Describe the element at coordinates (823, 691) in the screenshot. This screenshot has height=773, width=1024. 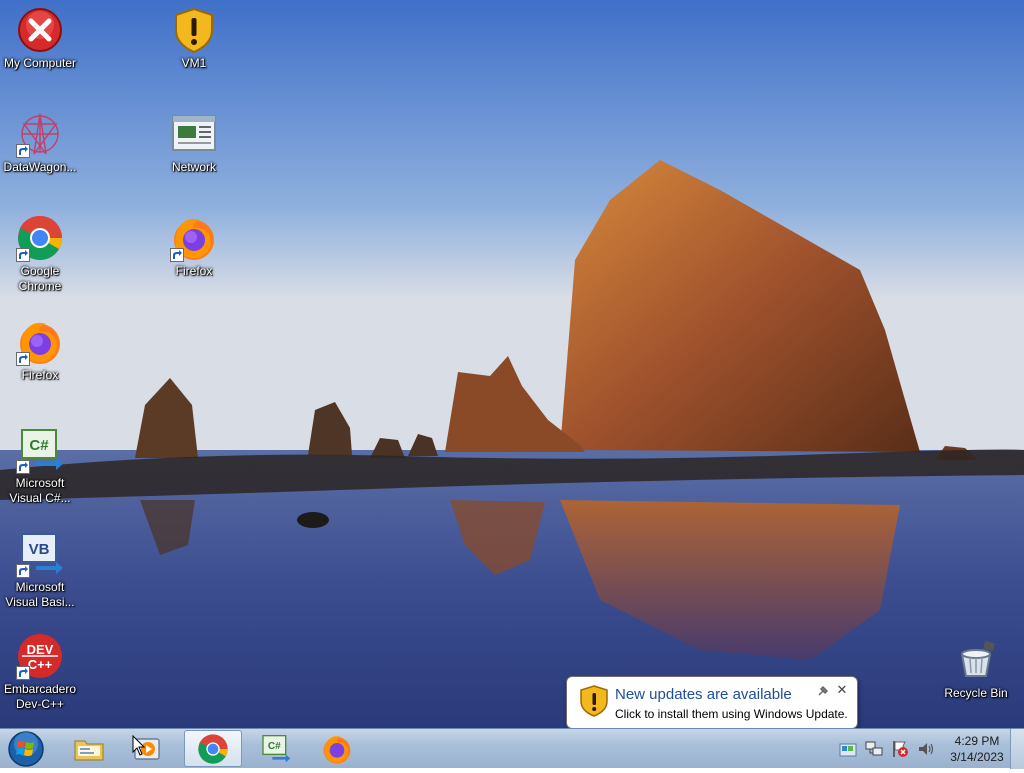
I see `options-icon` at that location.